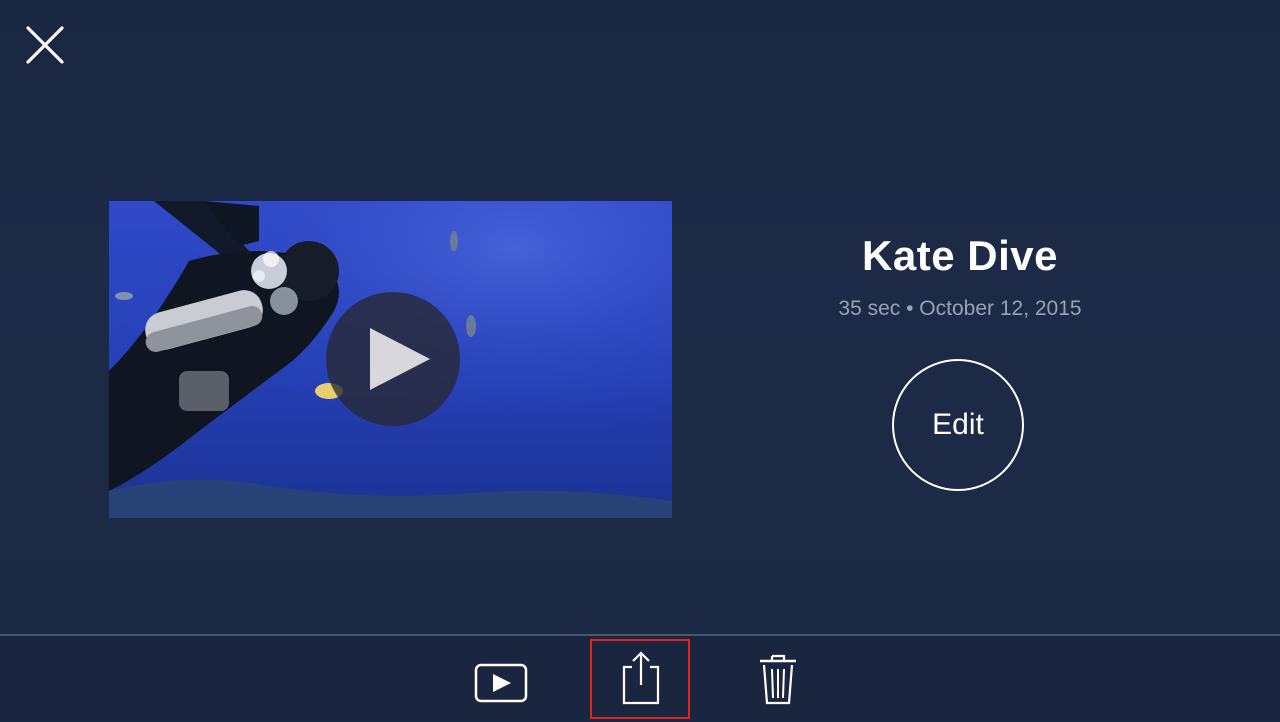  What do you see at coordinates (960, 308) in the screenshot?
I see `video-meta: 35 sec • October 12, 2015` at bounding box center [960, 308].